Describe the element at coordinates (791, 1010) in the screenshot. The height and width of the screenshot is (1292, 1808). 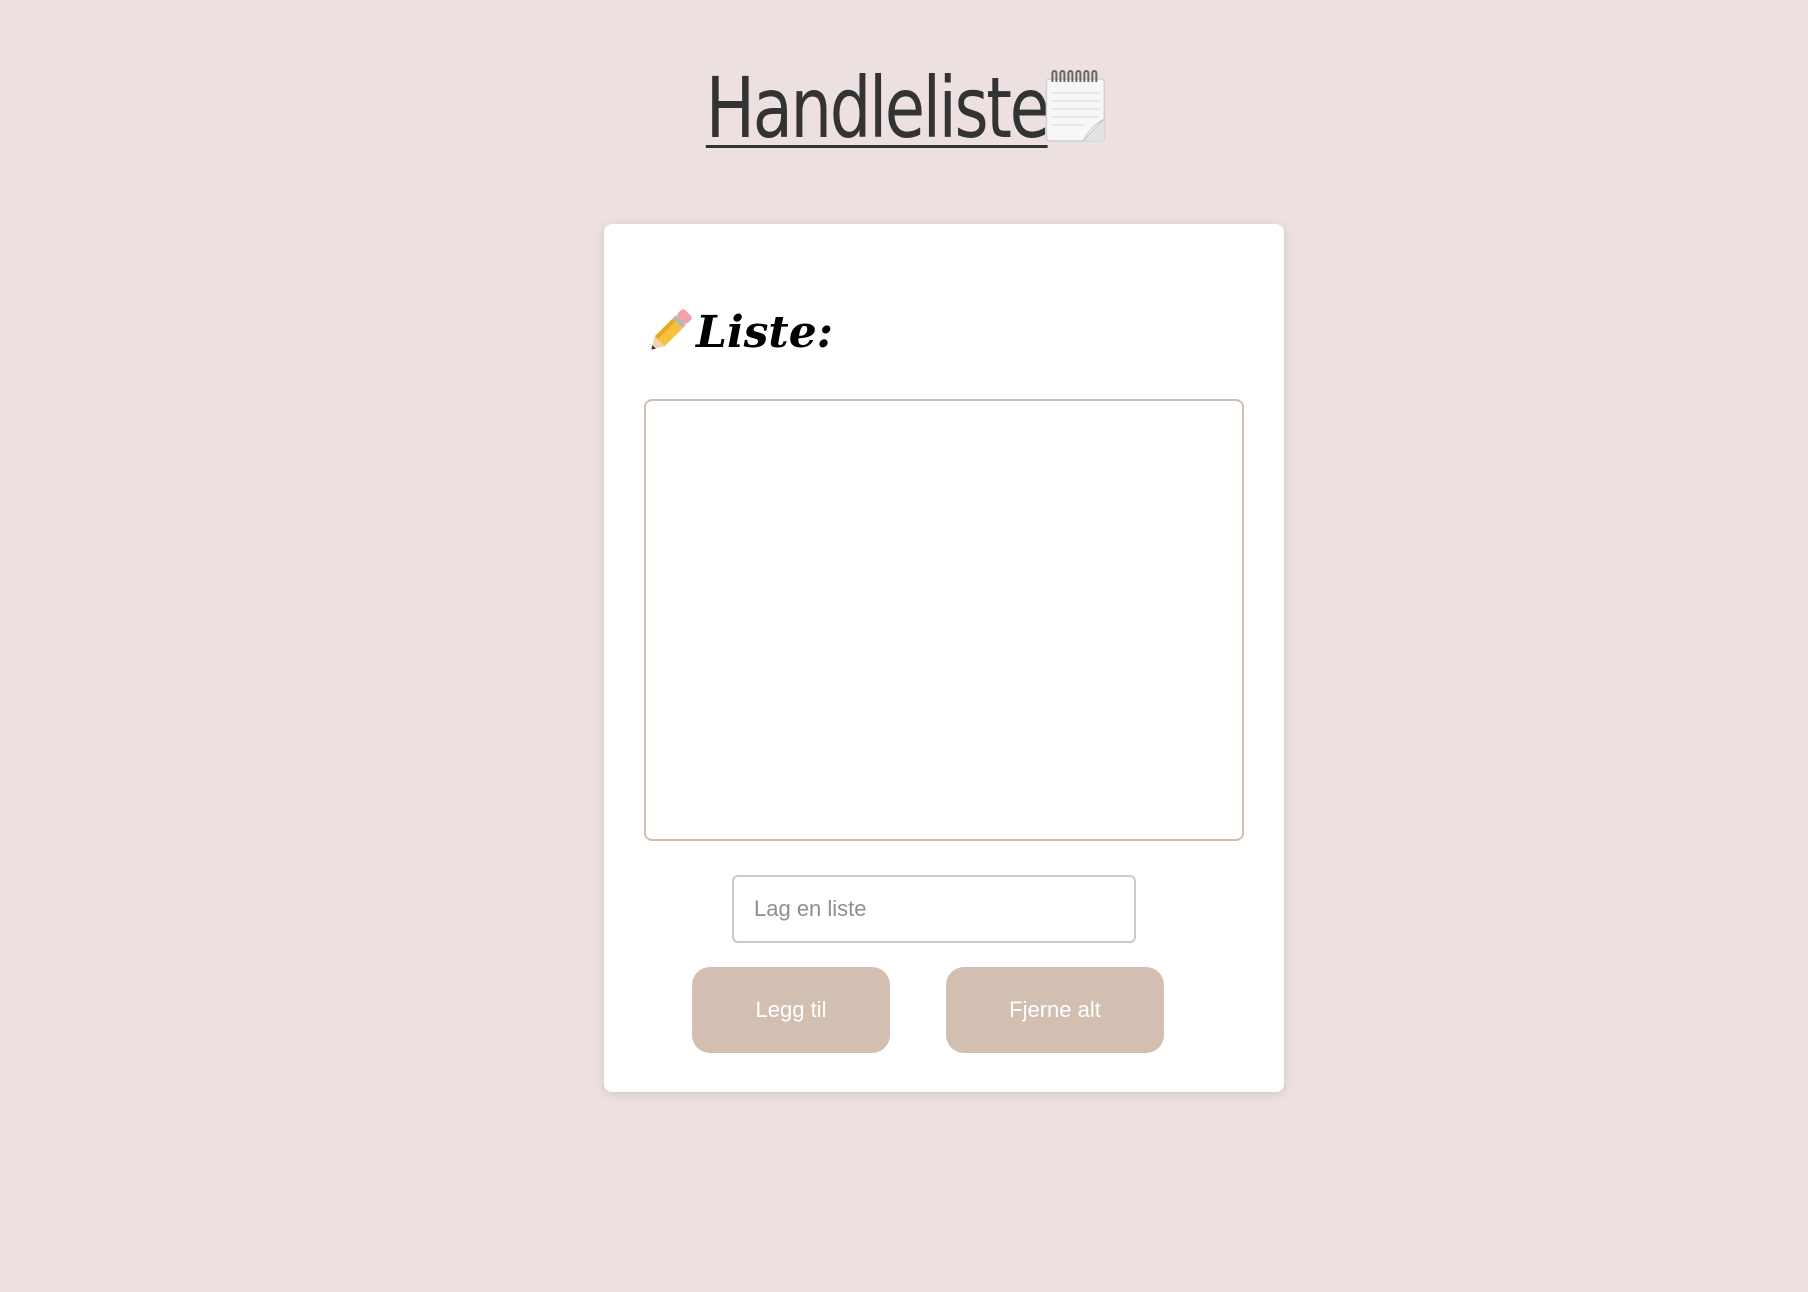
I see `add-button: Legg til` at that location.